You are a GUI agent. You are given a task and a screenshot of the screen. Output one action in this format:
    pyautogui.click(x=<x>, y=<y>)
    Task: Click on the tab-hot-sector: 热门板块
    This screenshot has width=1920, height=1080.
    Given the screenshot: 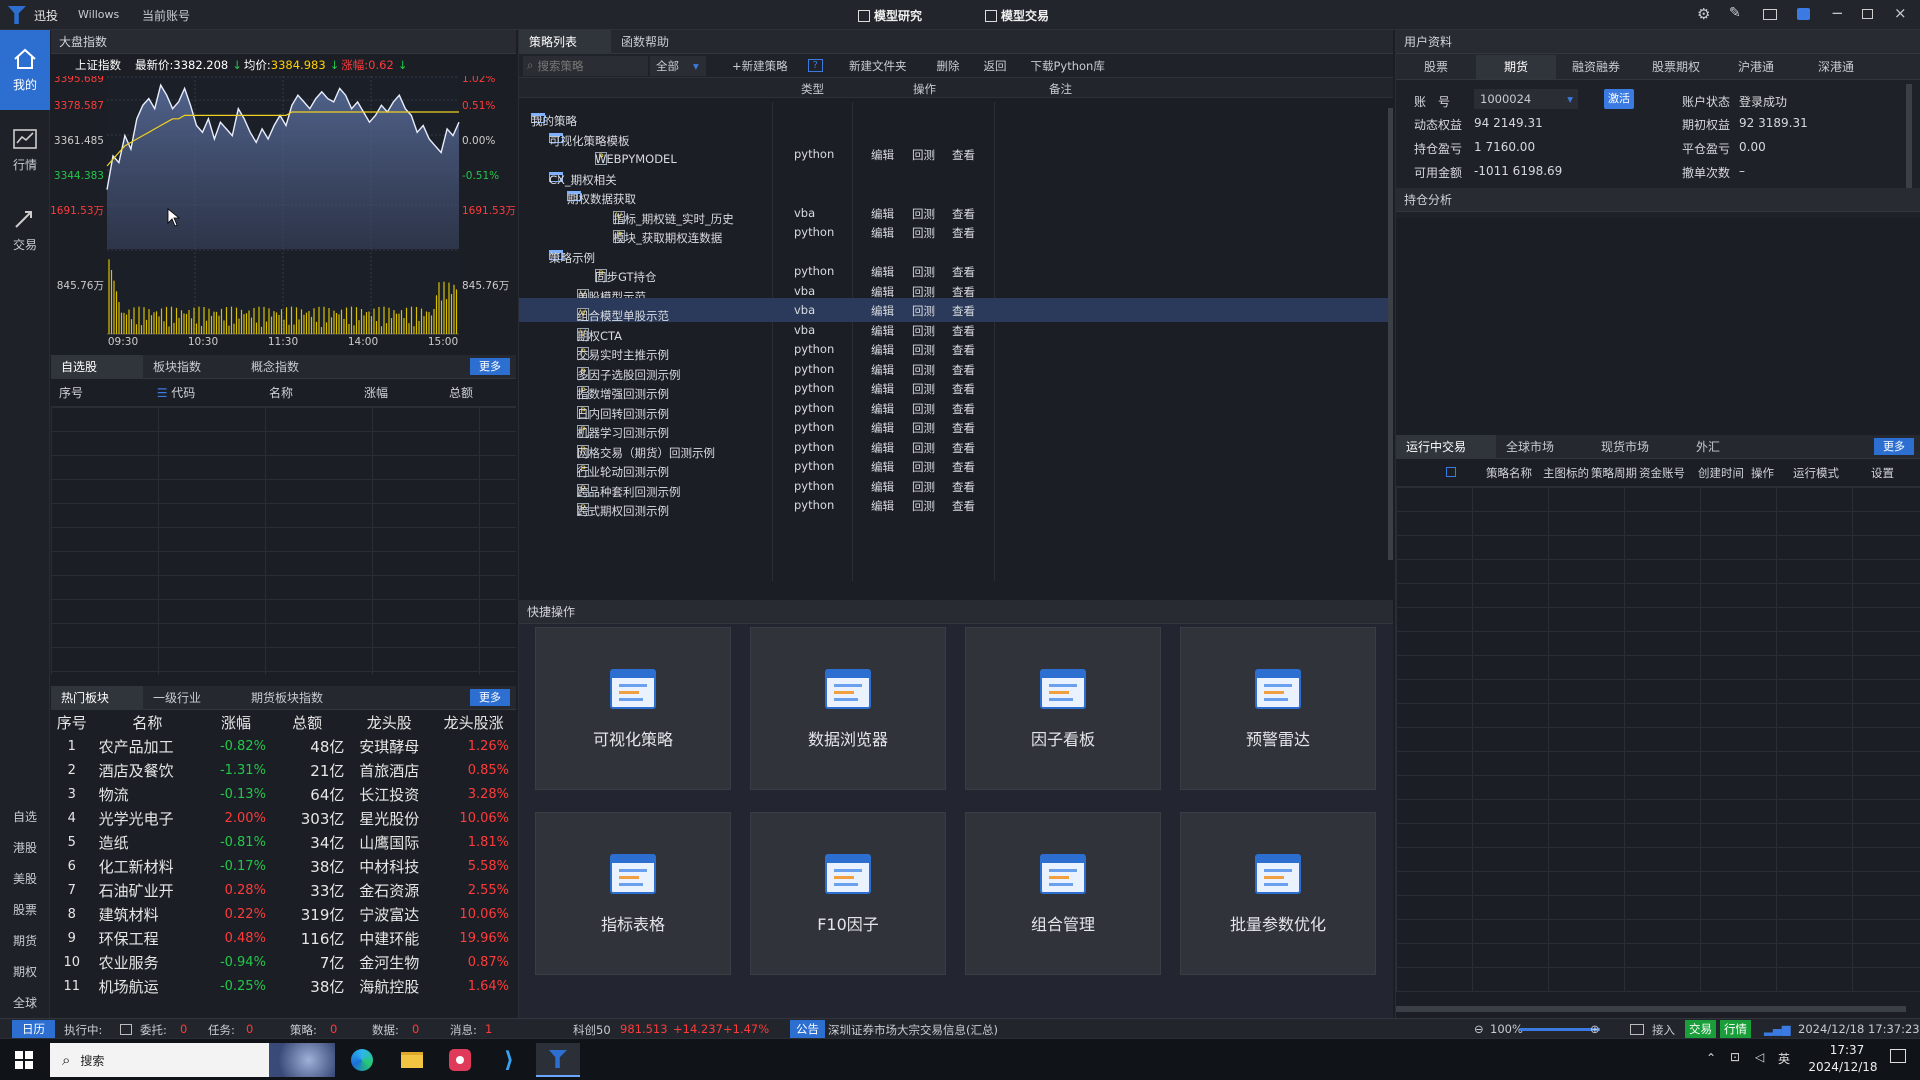 What is the action you would take?
    pyautogui.click(x=97, y=697)
    